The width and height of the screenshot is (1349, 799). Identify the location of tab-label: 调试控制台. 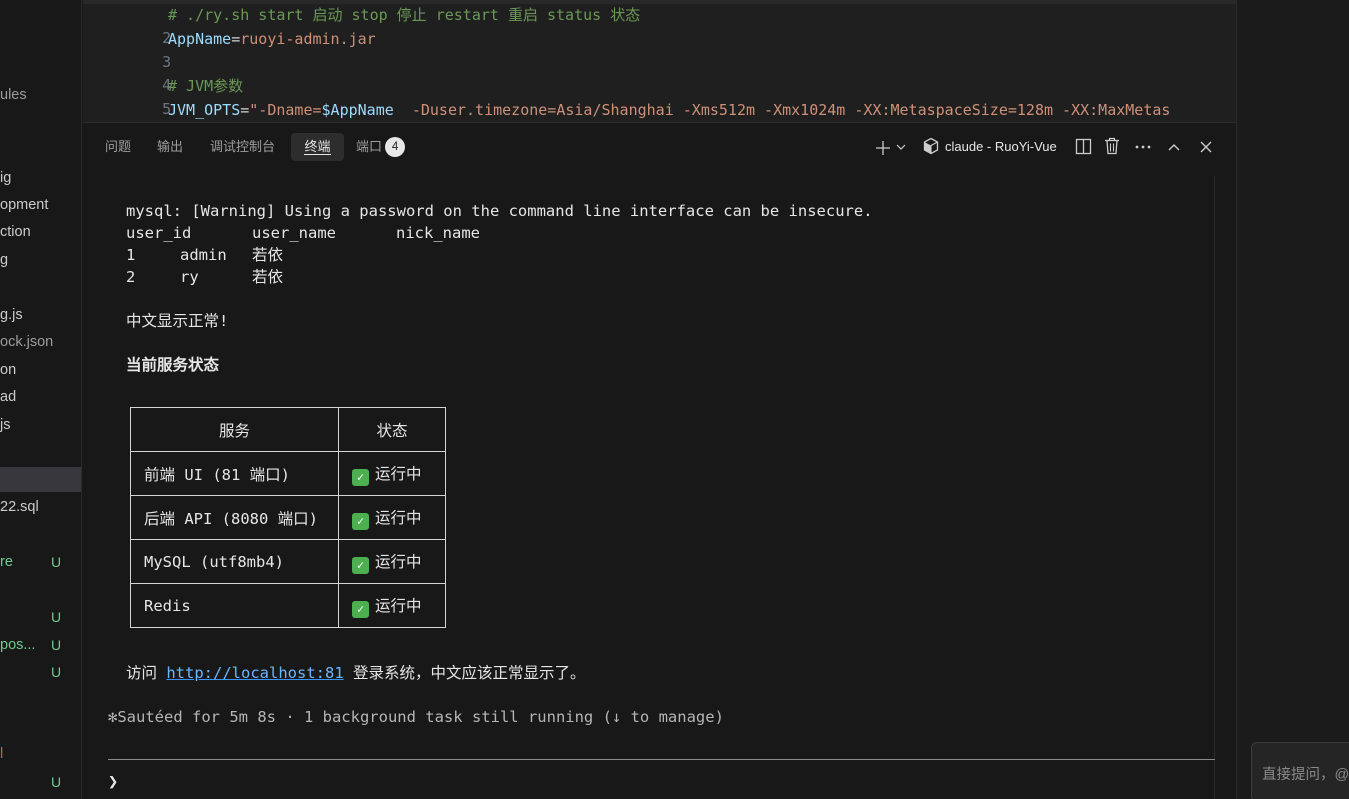
(243, 146).